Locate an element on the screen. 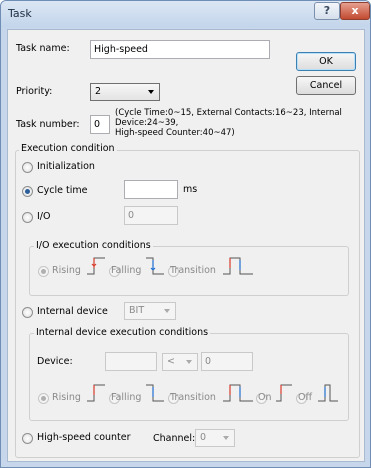 The width and height of the screenshot is (371, 468). high-speed-counter-label: High-speed counter is located at coordinates (84, 437).